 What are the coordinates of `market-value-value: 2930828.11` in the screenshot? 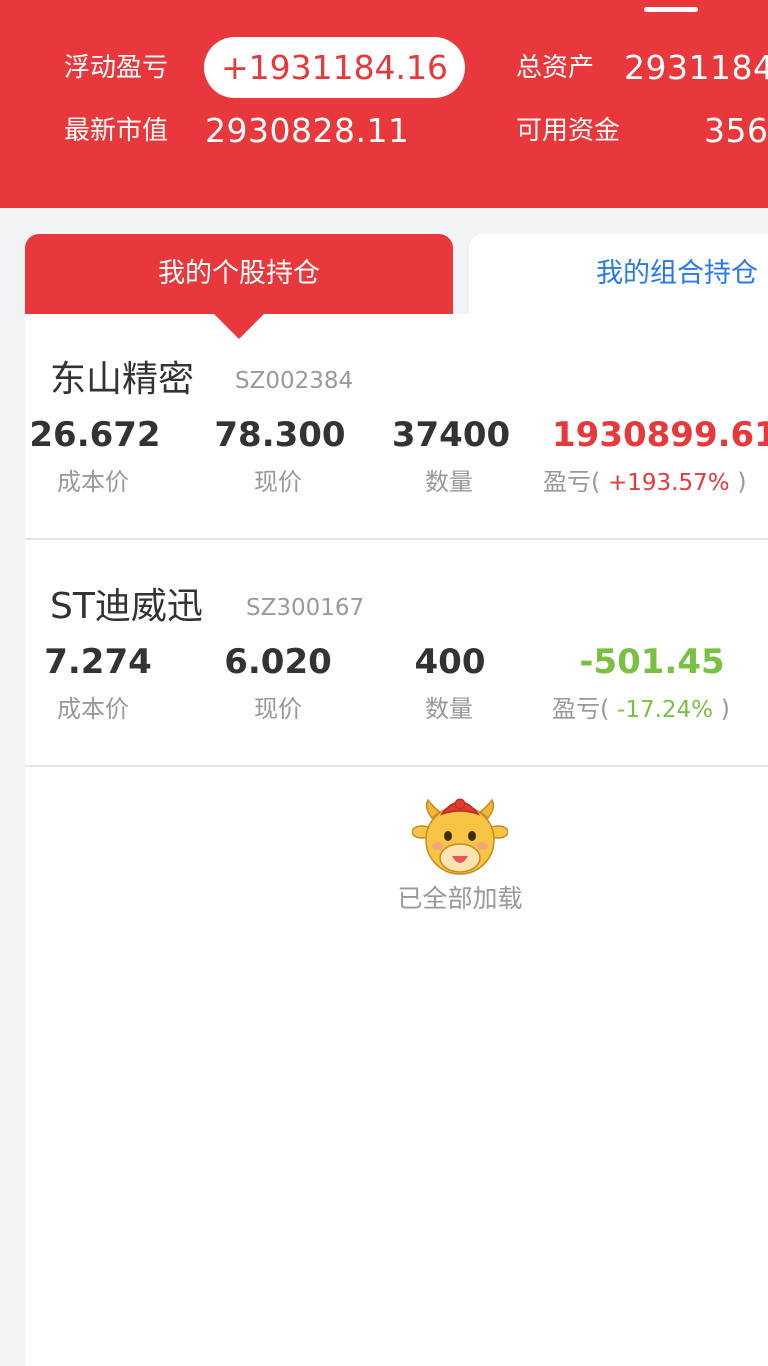 It's located at (307, 130).